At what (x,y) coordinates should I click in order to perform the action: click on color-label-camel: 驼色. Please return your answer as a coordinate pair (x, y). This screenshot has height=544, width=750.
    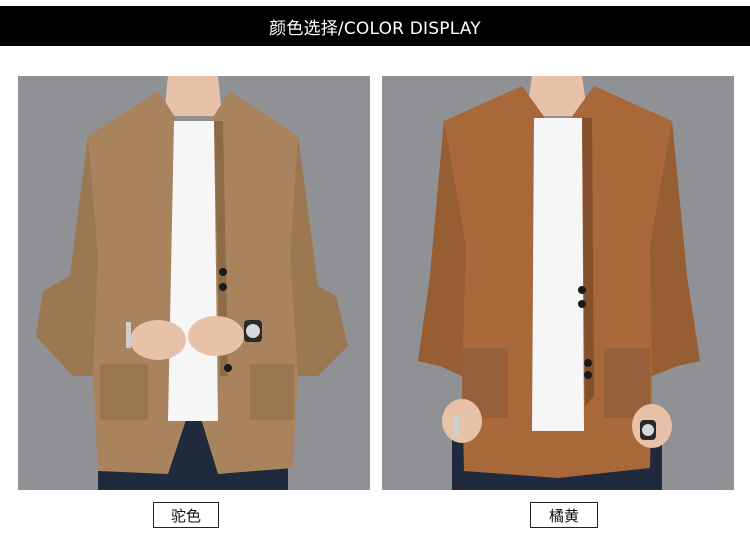
    Looking at the image, I should click on (186, 515).